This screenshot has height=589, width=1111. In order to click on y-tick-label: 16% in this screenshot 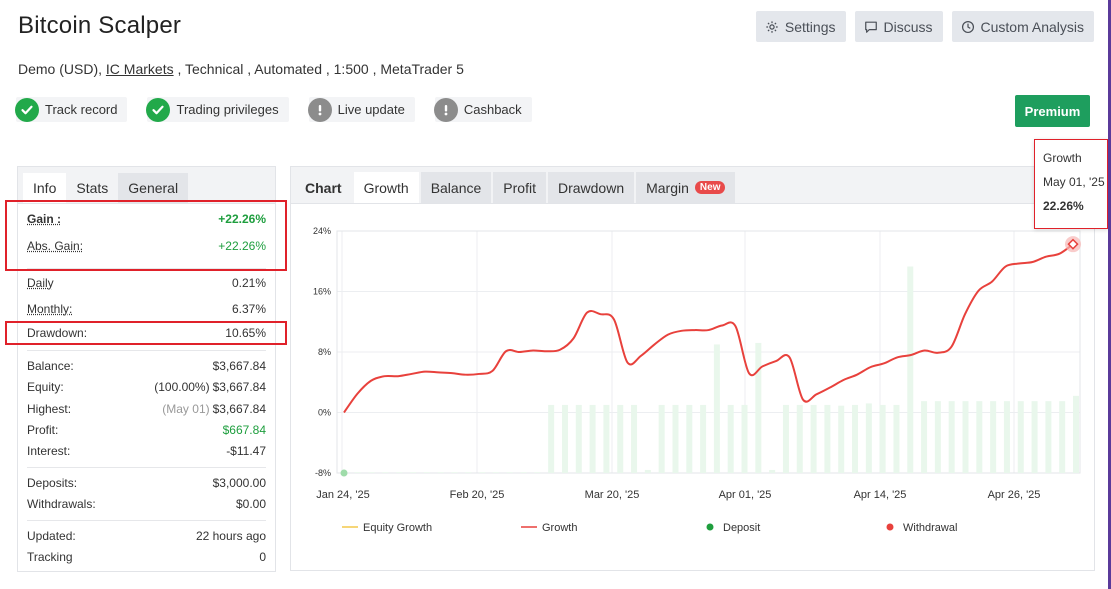, I will do `click(322, 292)`.